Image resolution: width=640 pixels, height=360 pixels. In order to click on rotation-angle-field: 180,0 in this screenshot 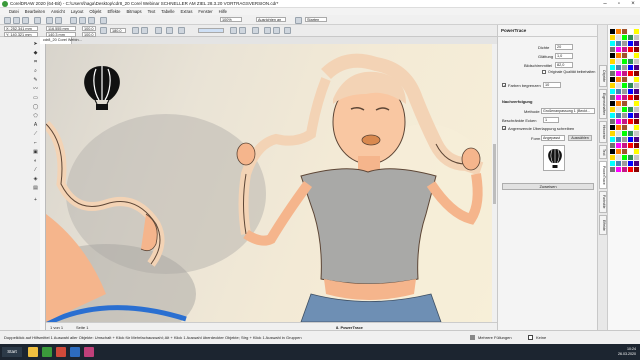, I will do `click(118, 30)`.